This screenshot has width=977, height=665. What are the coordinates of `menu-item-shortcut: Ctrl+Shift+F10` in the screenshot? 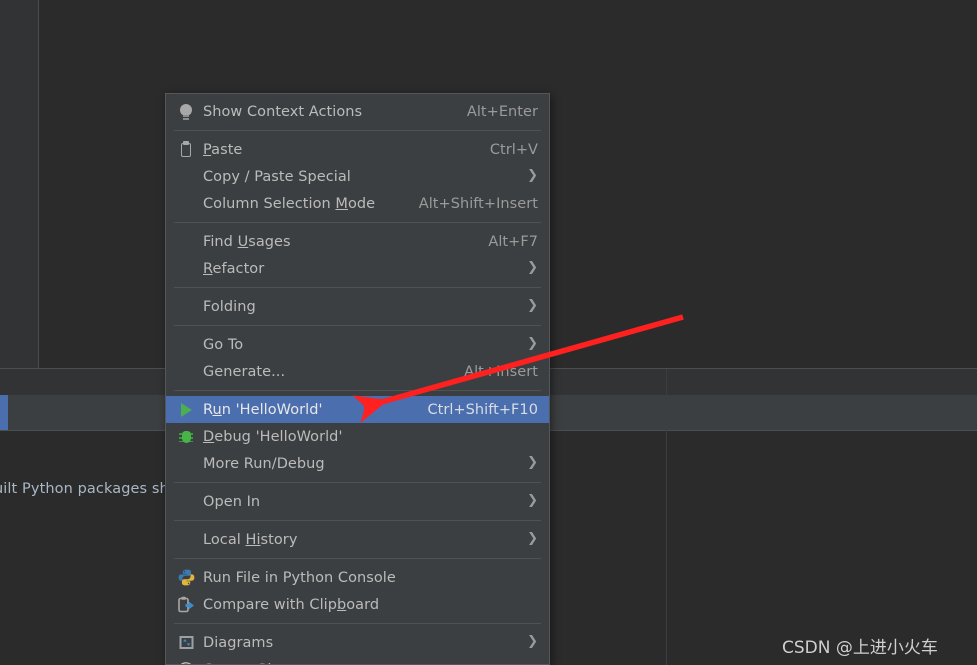 It's located at (482, 409).